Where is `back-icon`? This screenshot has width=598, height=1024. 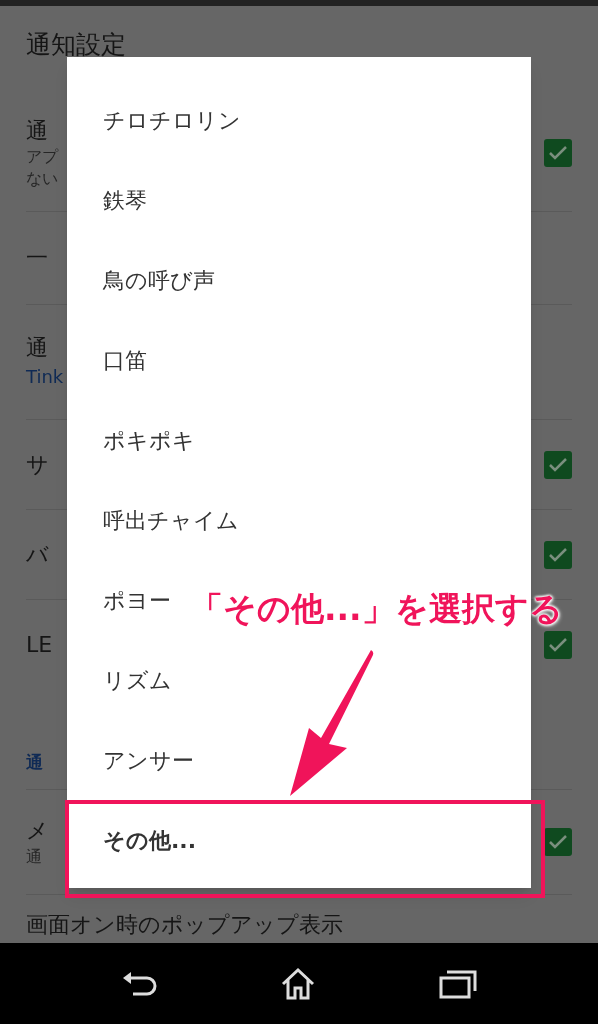
back-icon is located at coordinates (139, 983).